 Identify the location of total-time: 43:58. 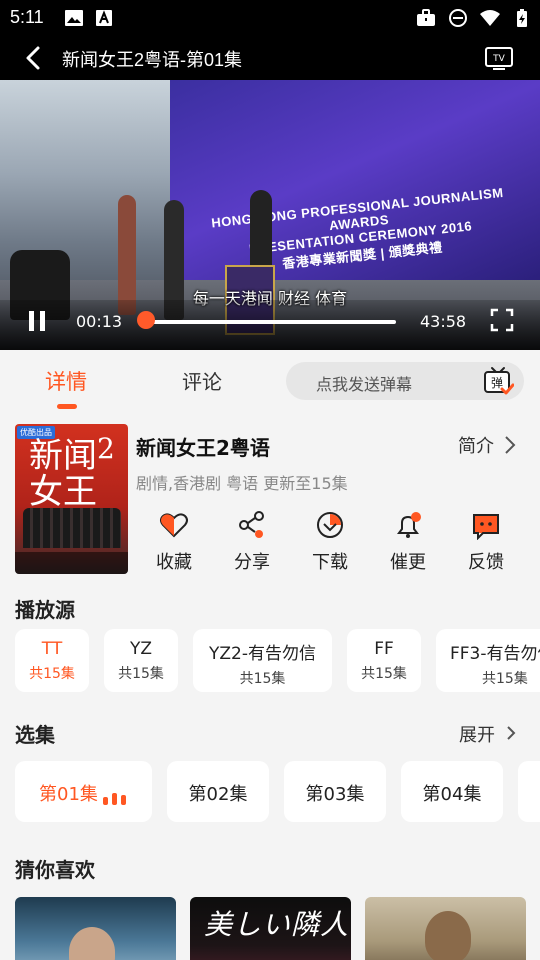
(443, 321).